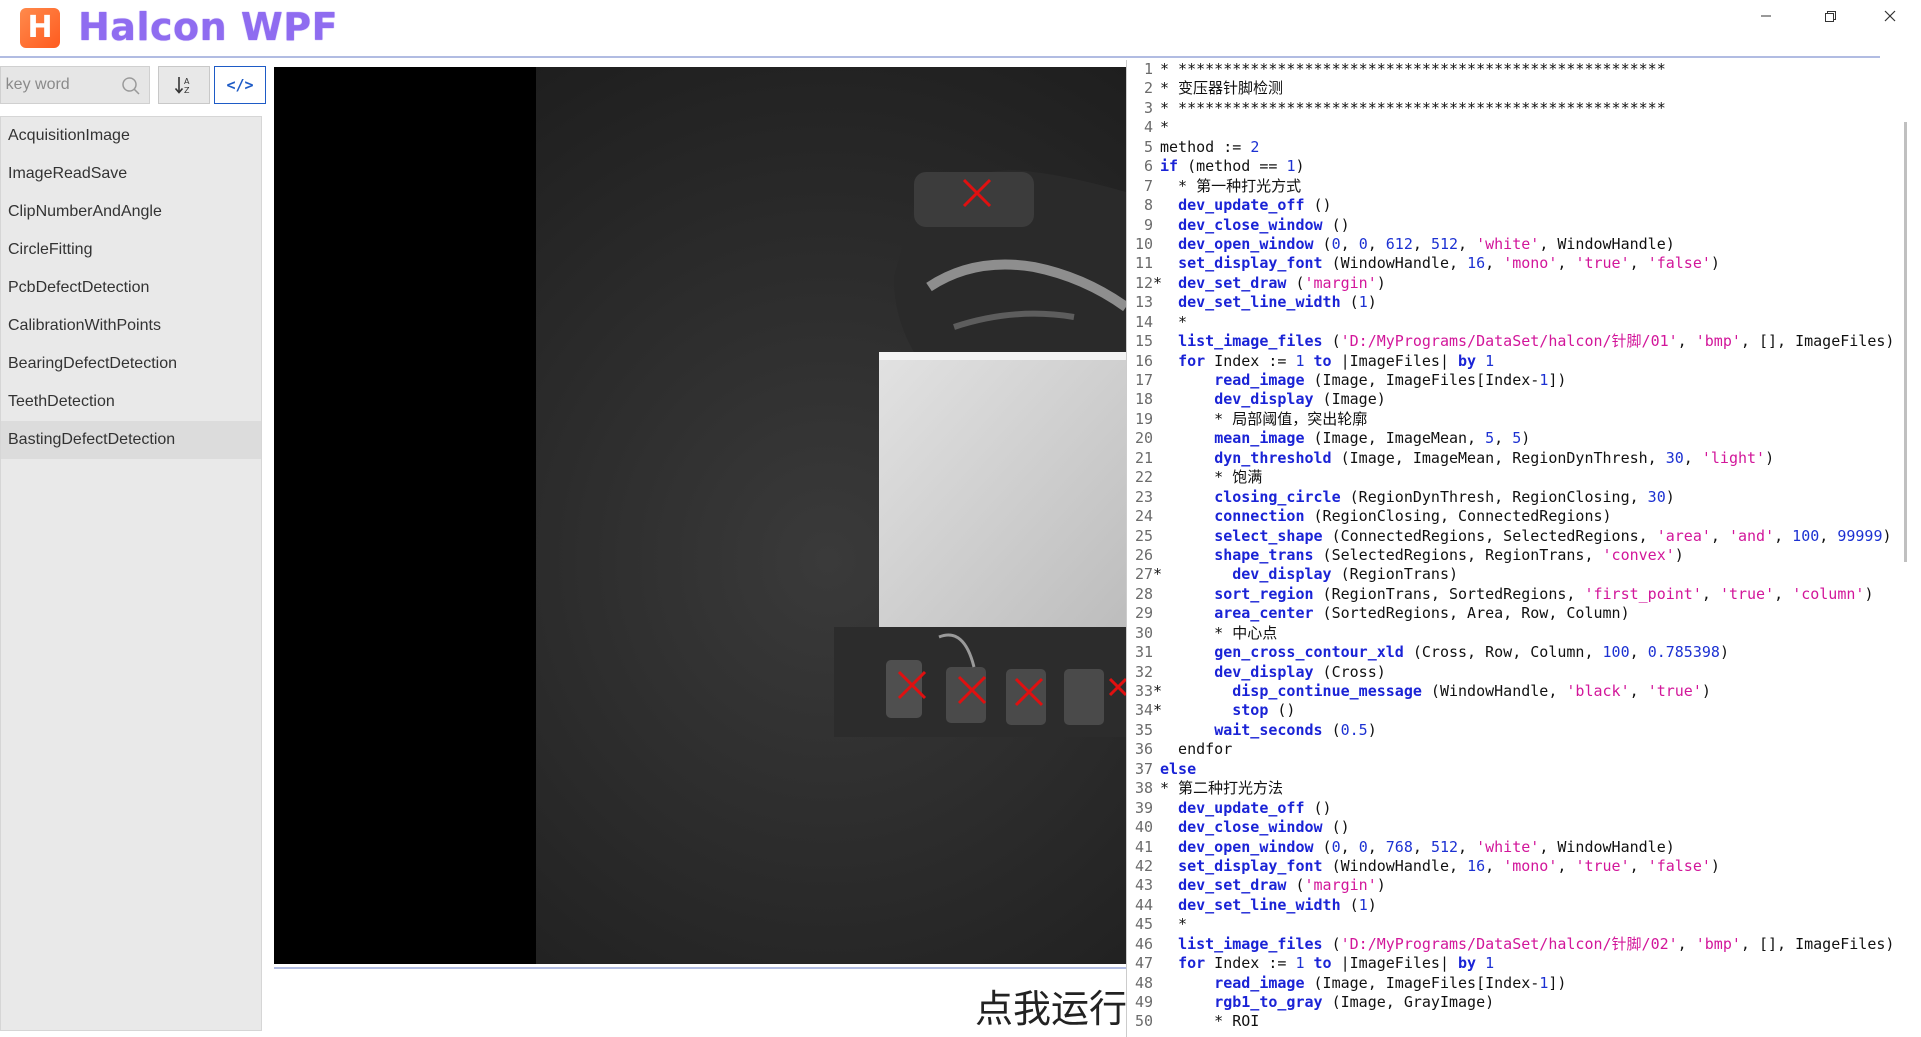 This screenshot has height=1037, width=1921. I want to click on code-line: 20 mean_image (Image, ImageMean, 5, 5), so click(1524, 438).